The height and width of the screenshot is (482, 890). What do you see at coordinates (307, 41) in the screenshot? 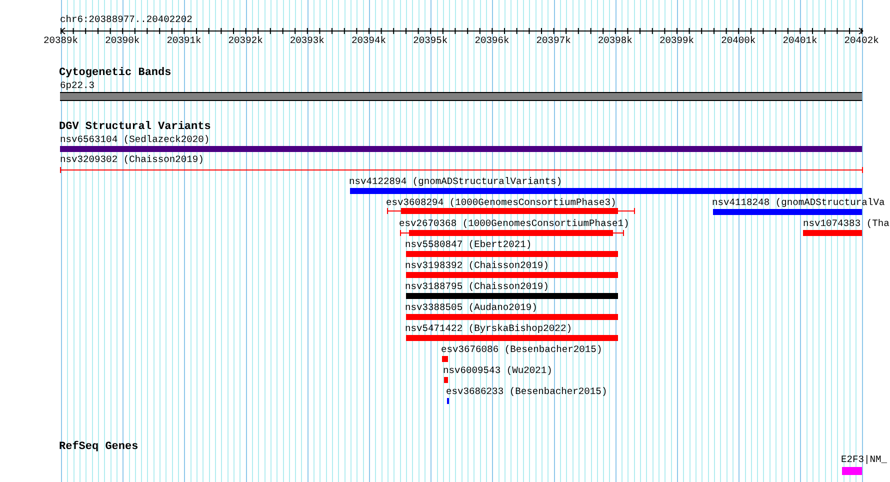
I see `tick-label: 20393k` at bounding box center [307, 41].